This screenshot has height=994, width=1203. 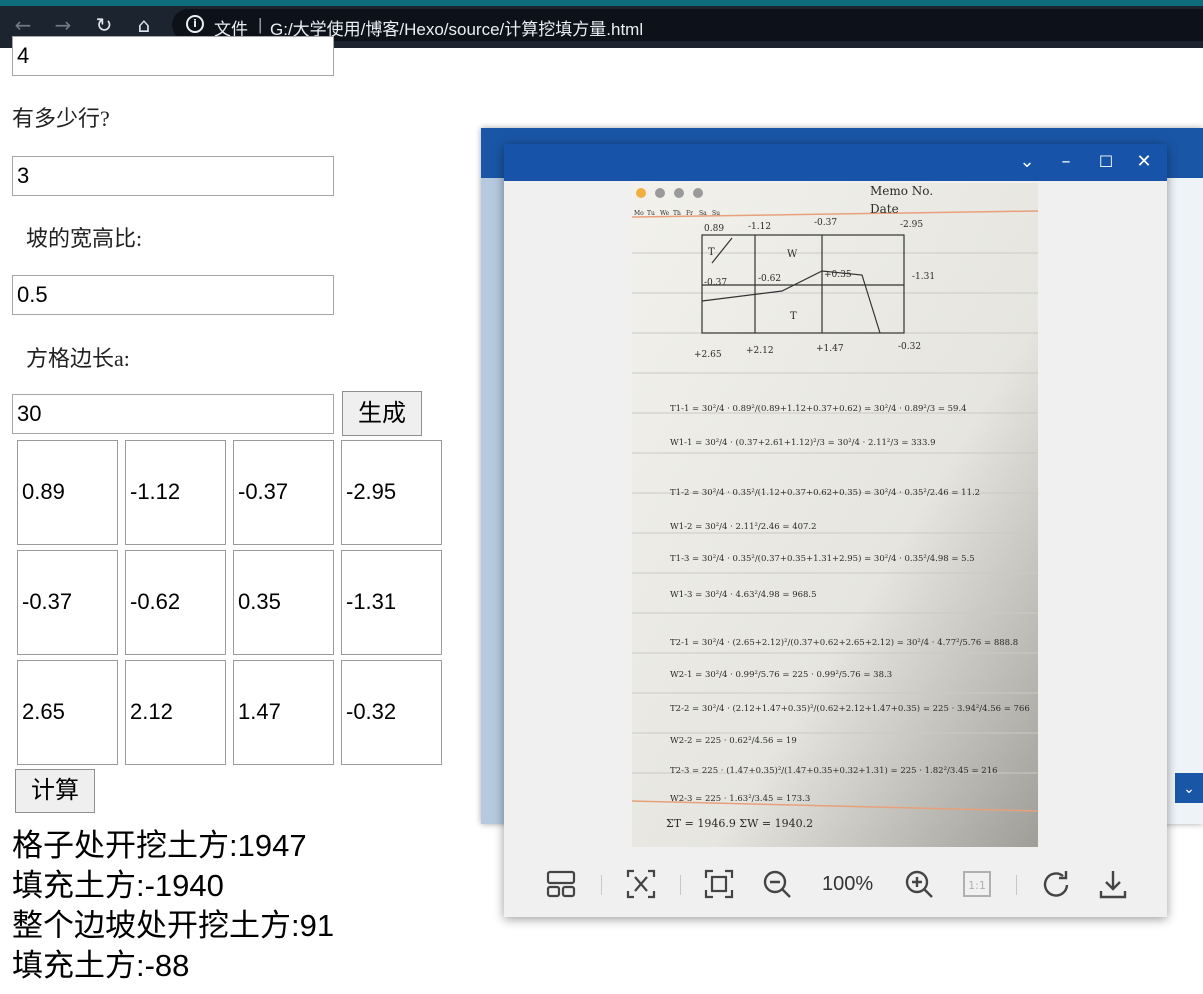 What do you see at coordinates (703, 213) in the screenshot?
I see `weekday-label: Sa` at bounding box center [703, 213].